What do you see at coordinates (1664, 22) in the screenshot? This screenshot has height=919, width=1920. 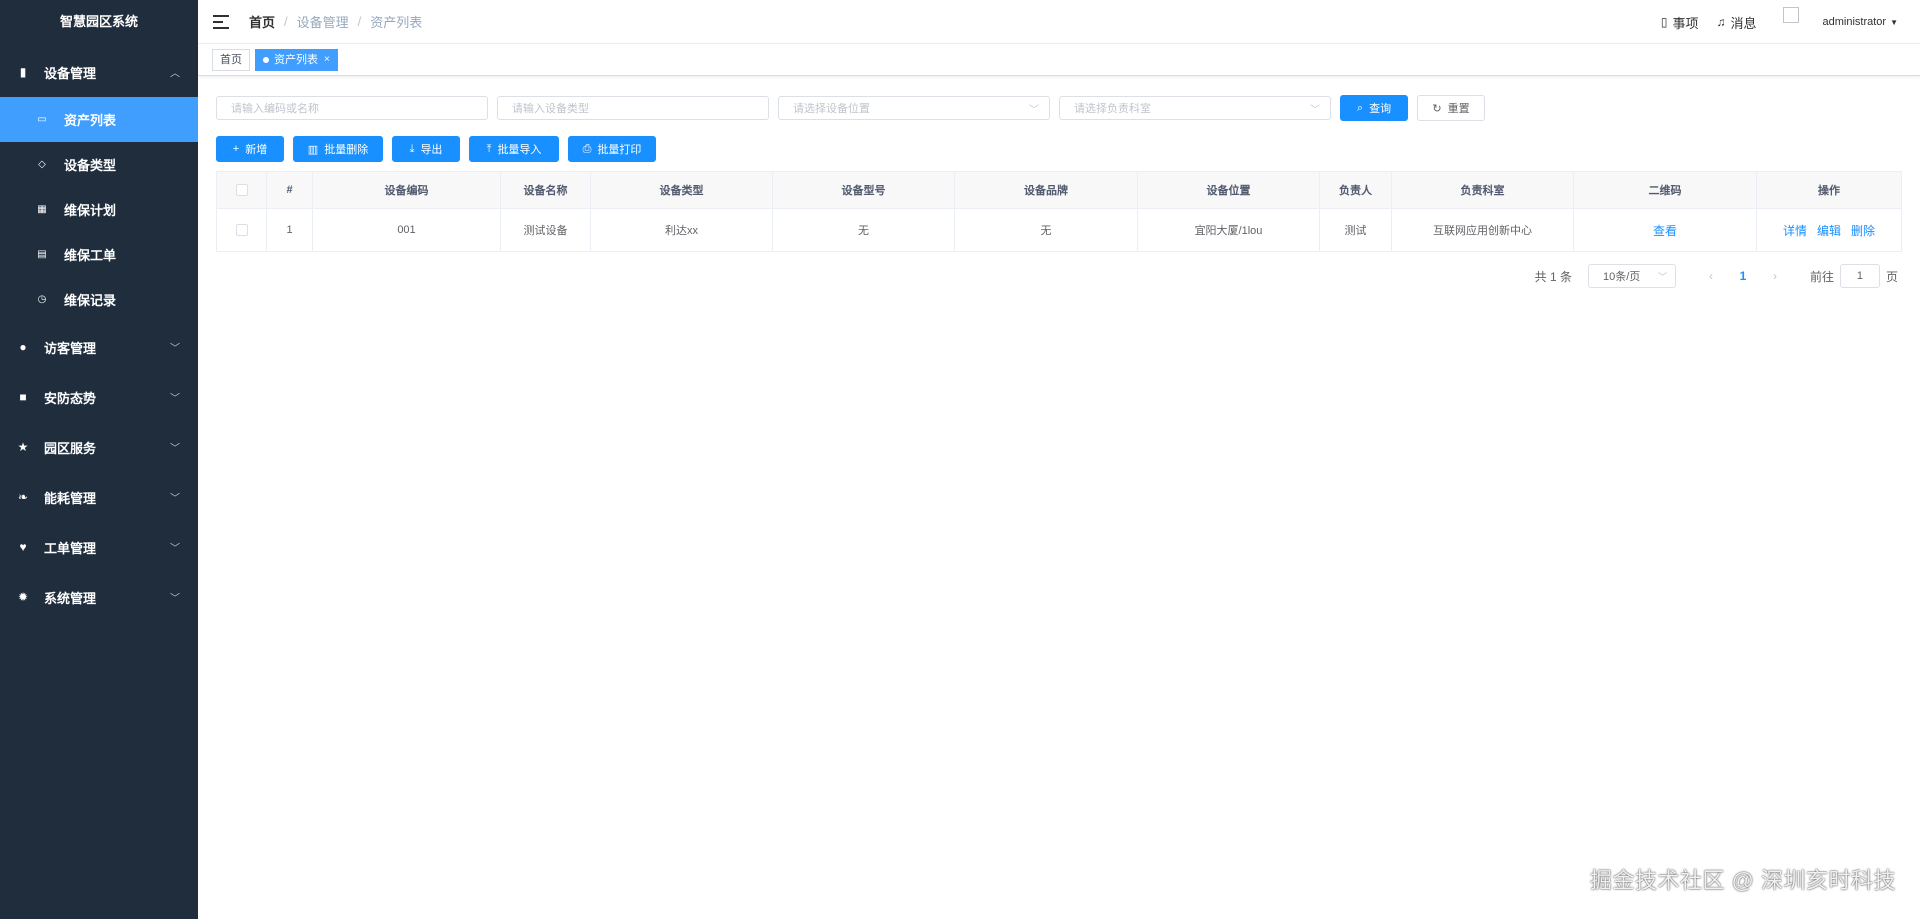 I see `document-icon: ▯` at bounding box center [1664, 22].